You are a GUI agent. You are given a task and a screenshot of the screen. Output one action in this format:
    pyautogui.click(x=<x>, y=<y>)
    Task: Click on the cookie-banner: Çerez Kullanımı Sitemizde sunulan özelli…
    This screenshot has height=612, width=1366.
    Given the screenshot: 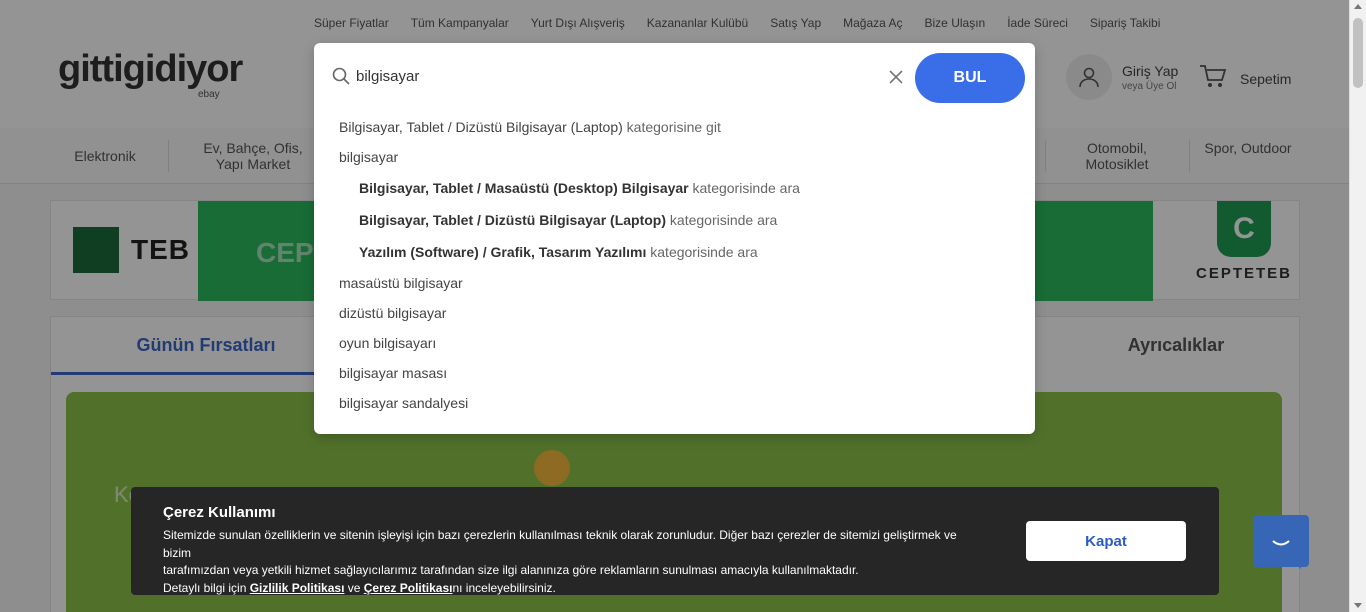 What is the action you would take?
    pyautogui.click(x=675, y=541)
    